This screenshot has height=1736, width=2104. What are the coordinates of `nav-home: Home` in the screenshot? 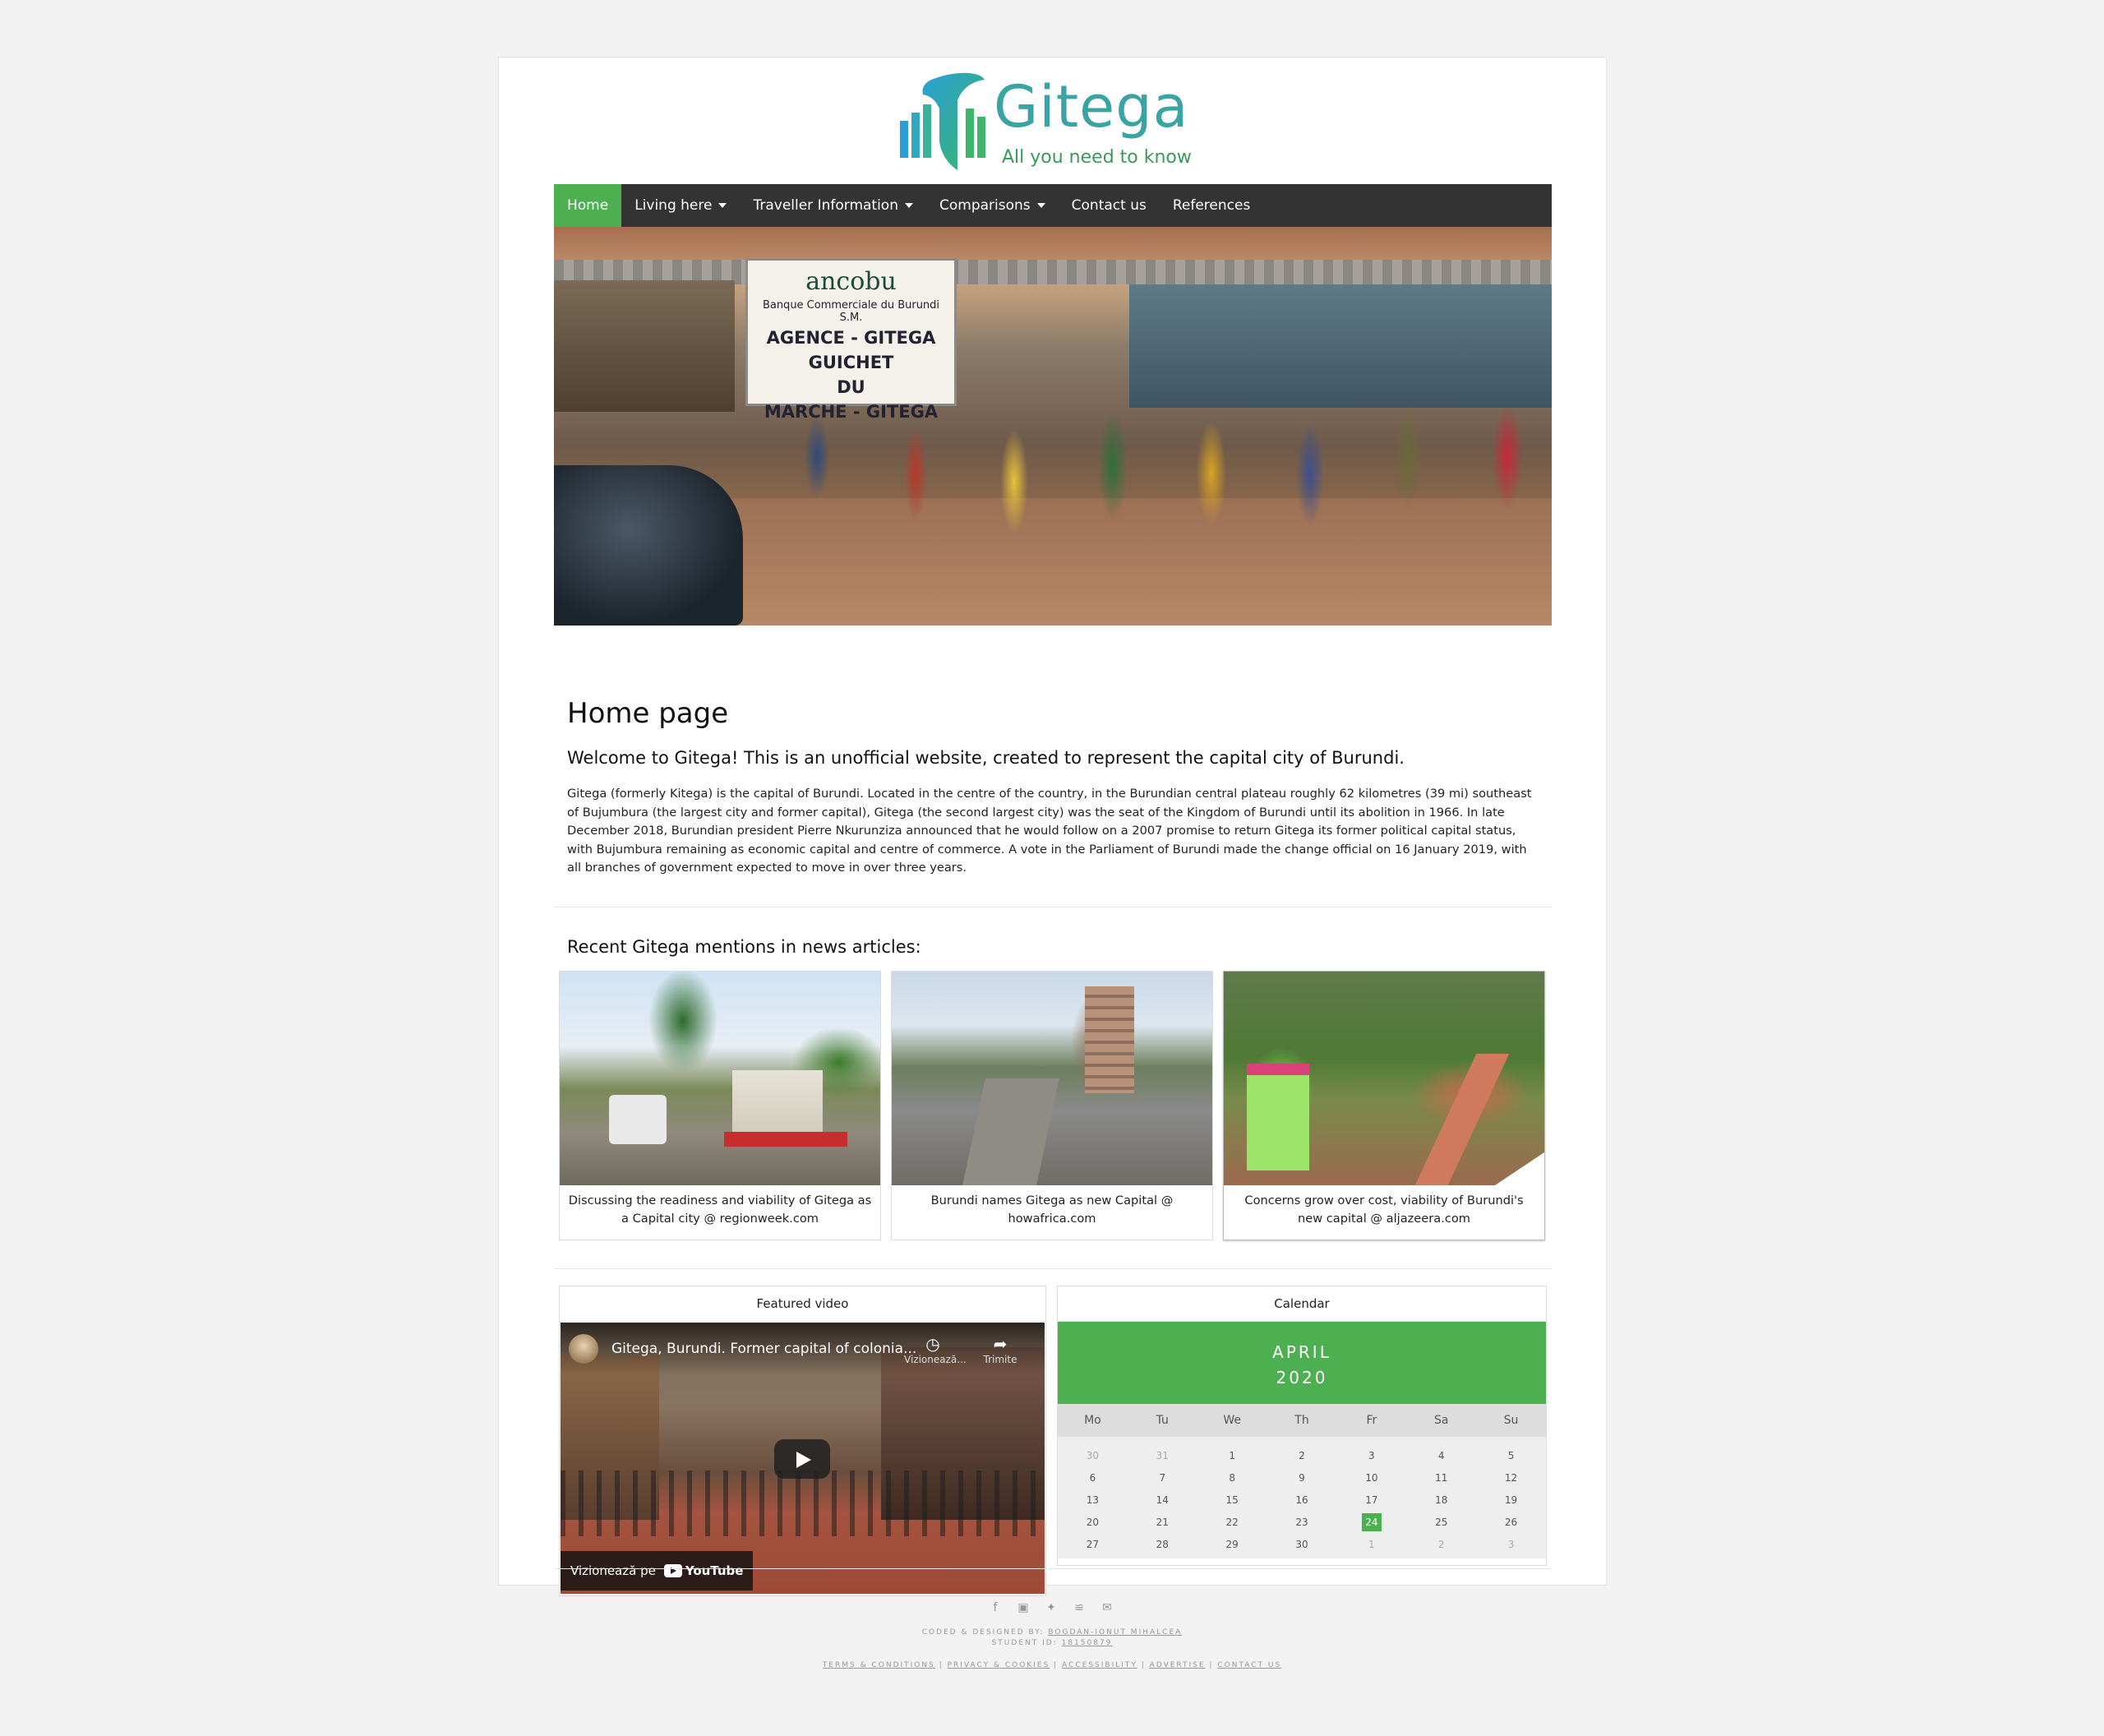 It's located at (588, 205).